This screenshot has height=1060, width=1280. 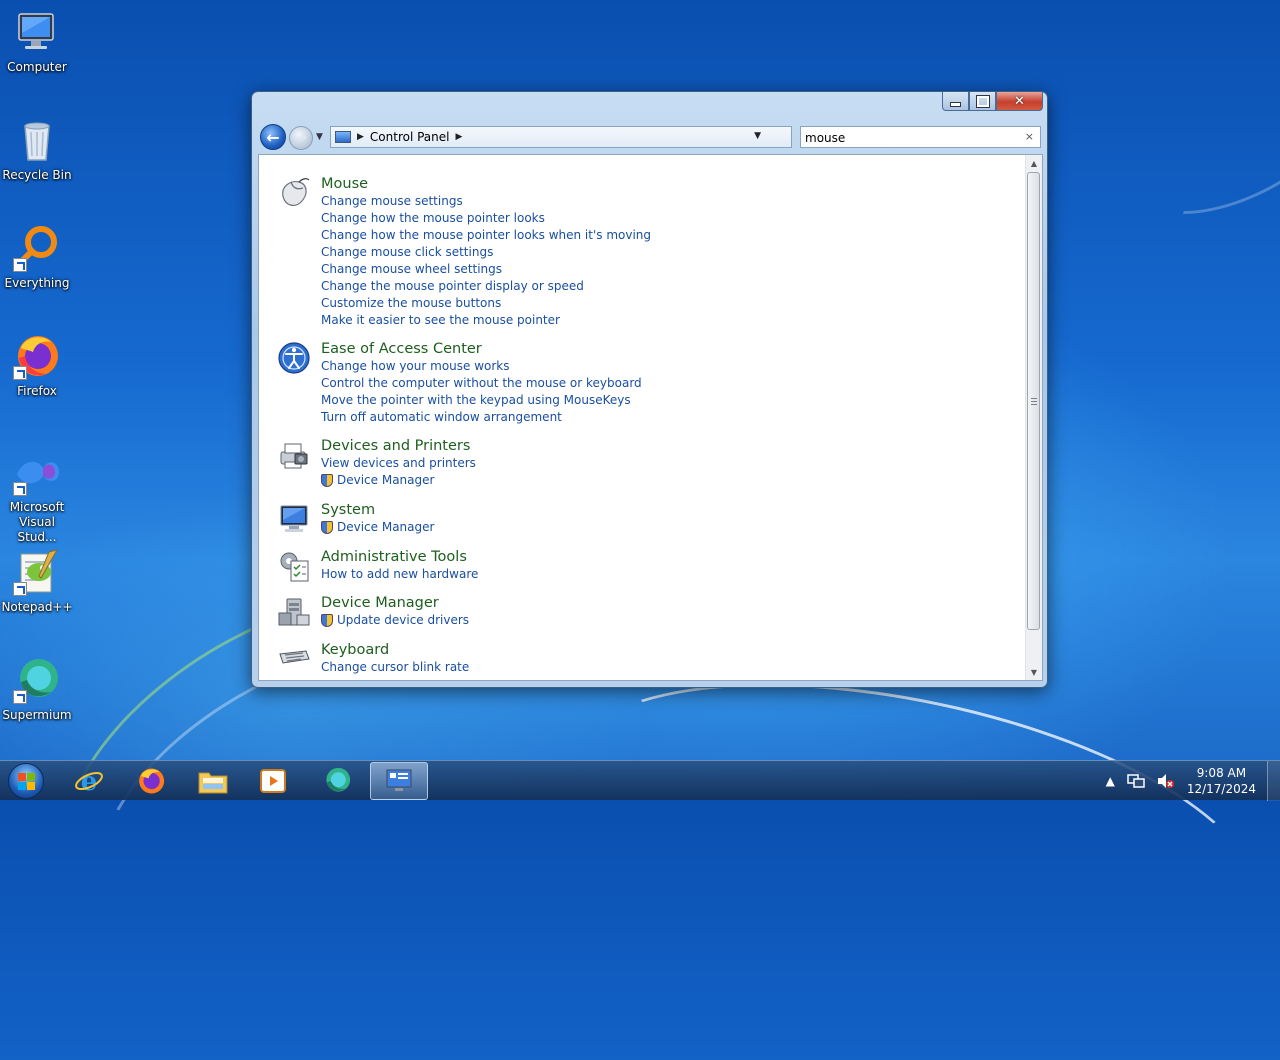 What do you see at coordinates (273, 137) in the screenshot?
I see `back-button: ←` at bounding box center [273, 137].